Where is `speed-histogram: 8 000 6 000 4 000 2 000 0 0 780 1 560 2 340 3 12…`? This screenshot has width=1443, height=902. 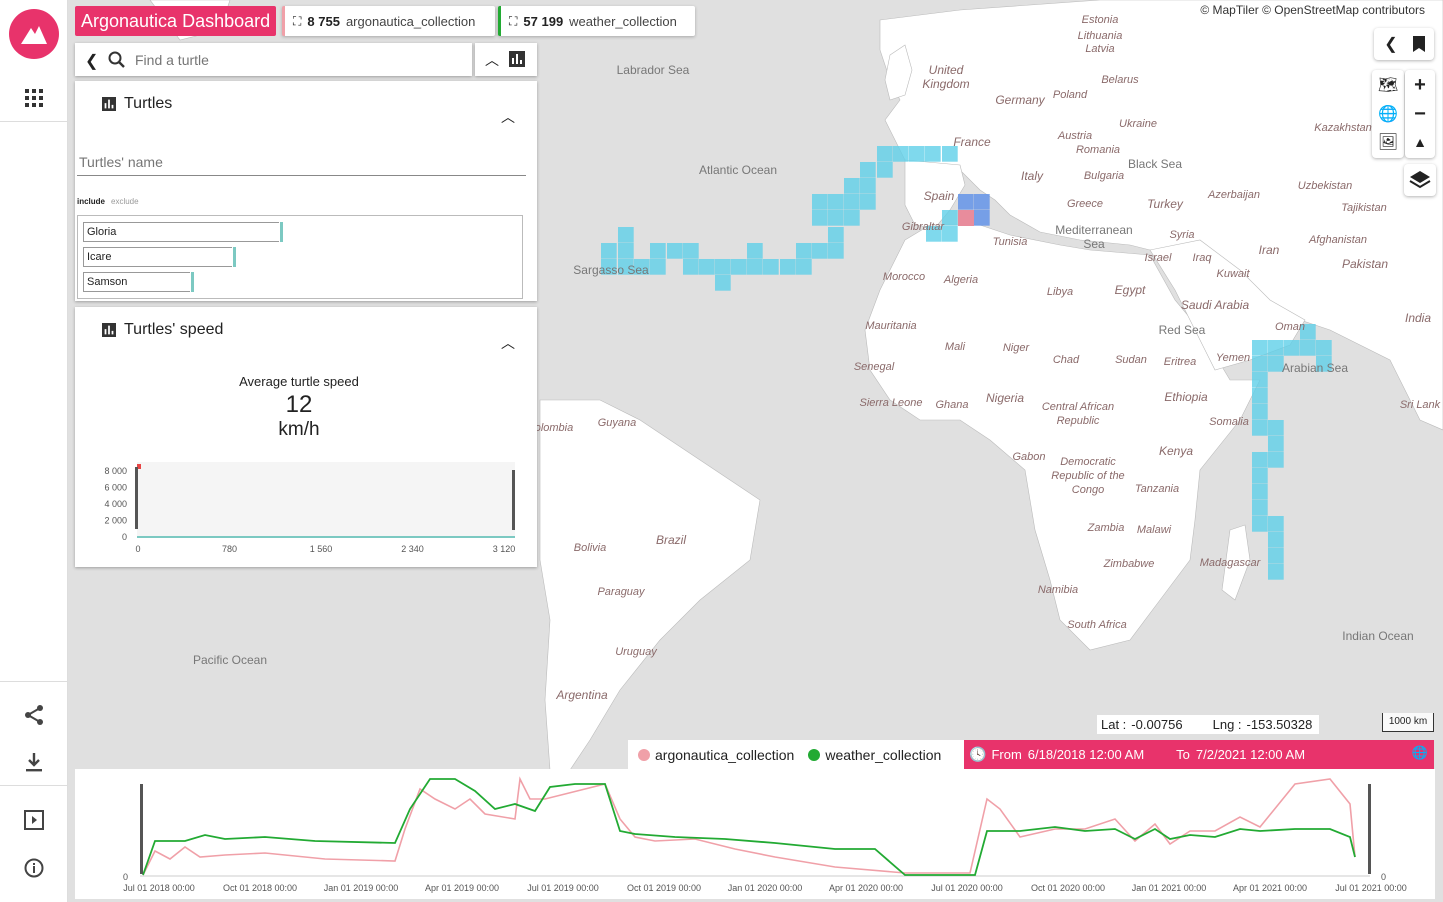
speed-histogram: 8 000 6 000 4 000 2 000 0 0 780 1 560 2 340 3 12… is located at coordinates (306, 509).